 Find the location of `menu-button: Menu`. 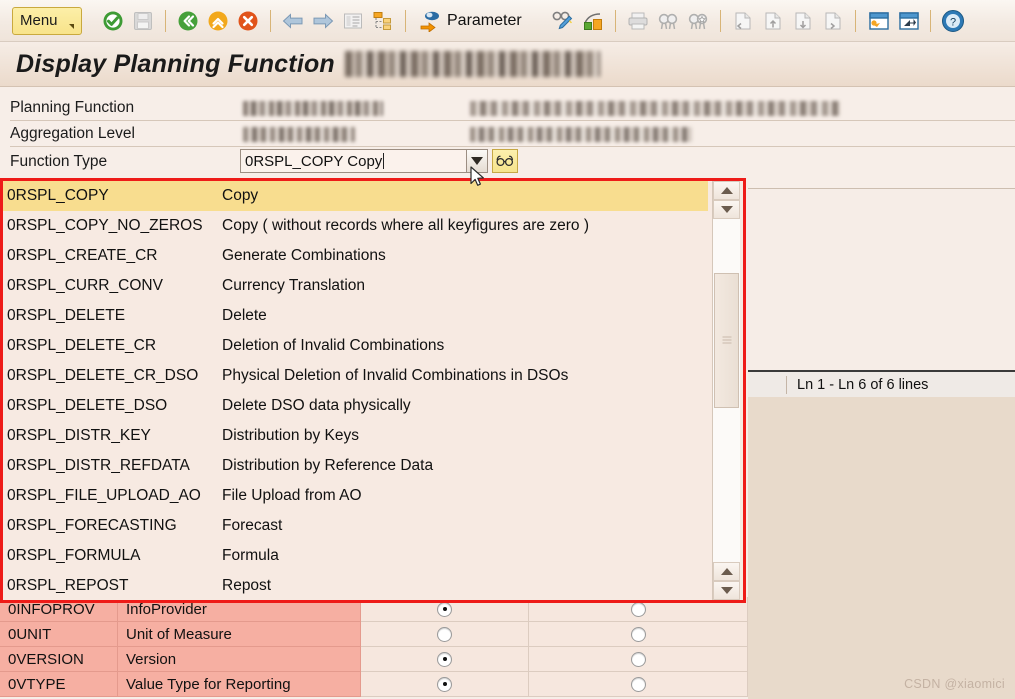

menu-button: Menu is located at coordinates (47, 20).